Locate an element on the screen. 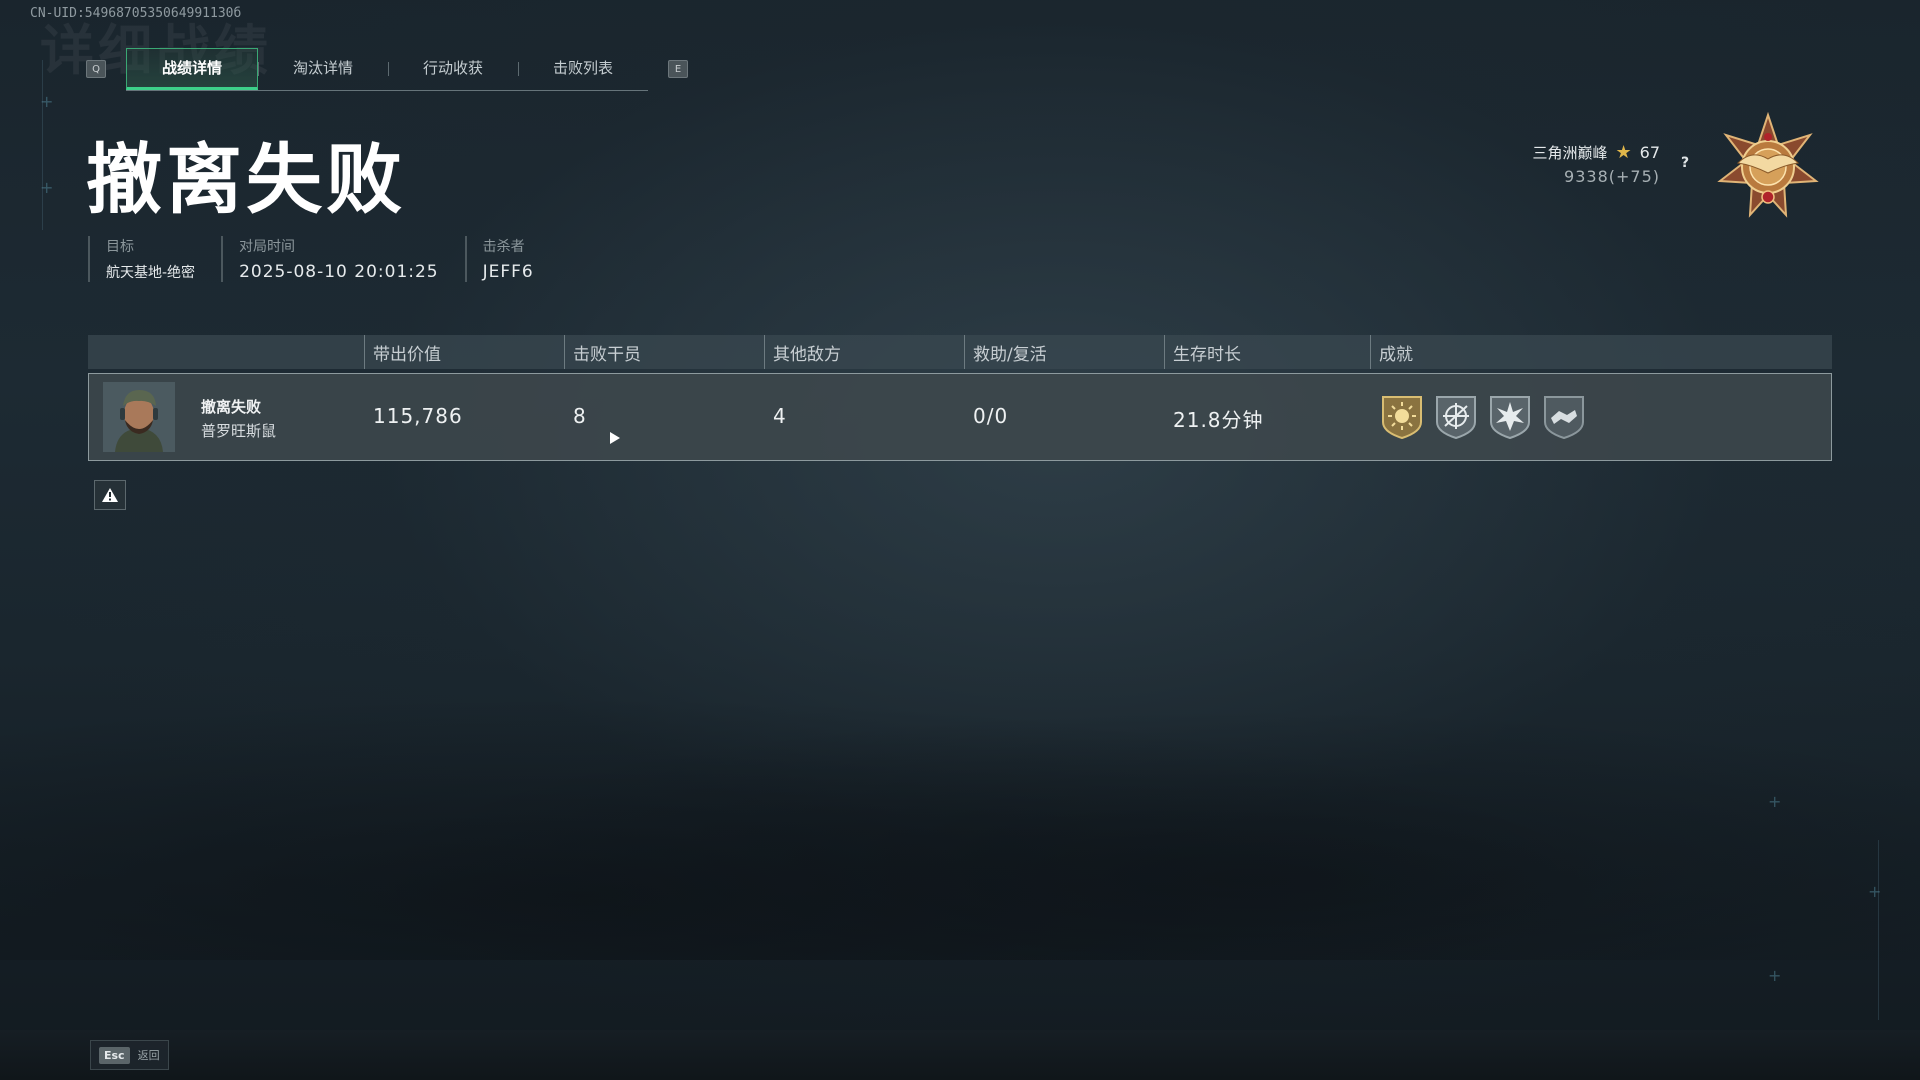 This screenshot has height=1080, width=1920. info-target-label: 目标 is located at coordinates (120, 247).